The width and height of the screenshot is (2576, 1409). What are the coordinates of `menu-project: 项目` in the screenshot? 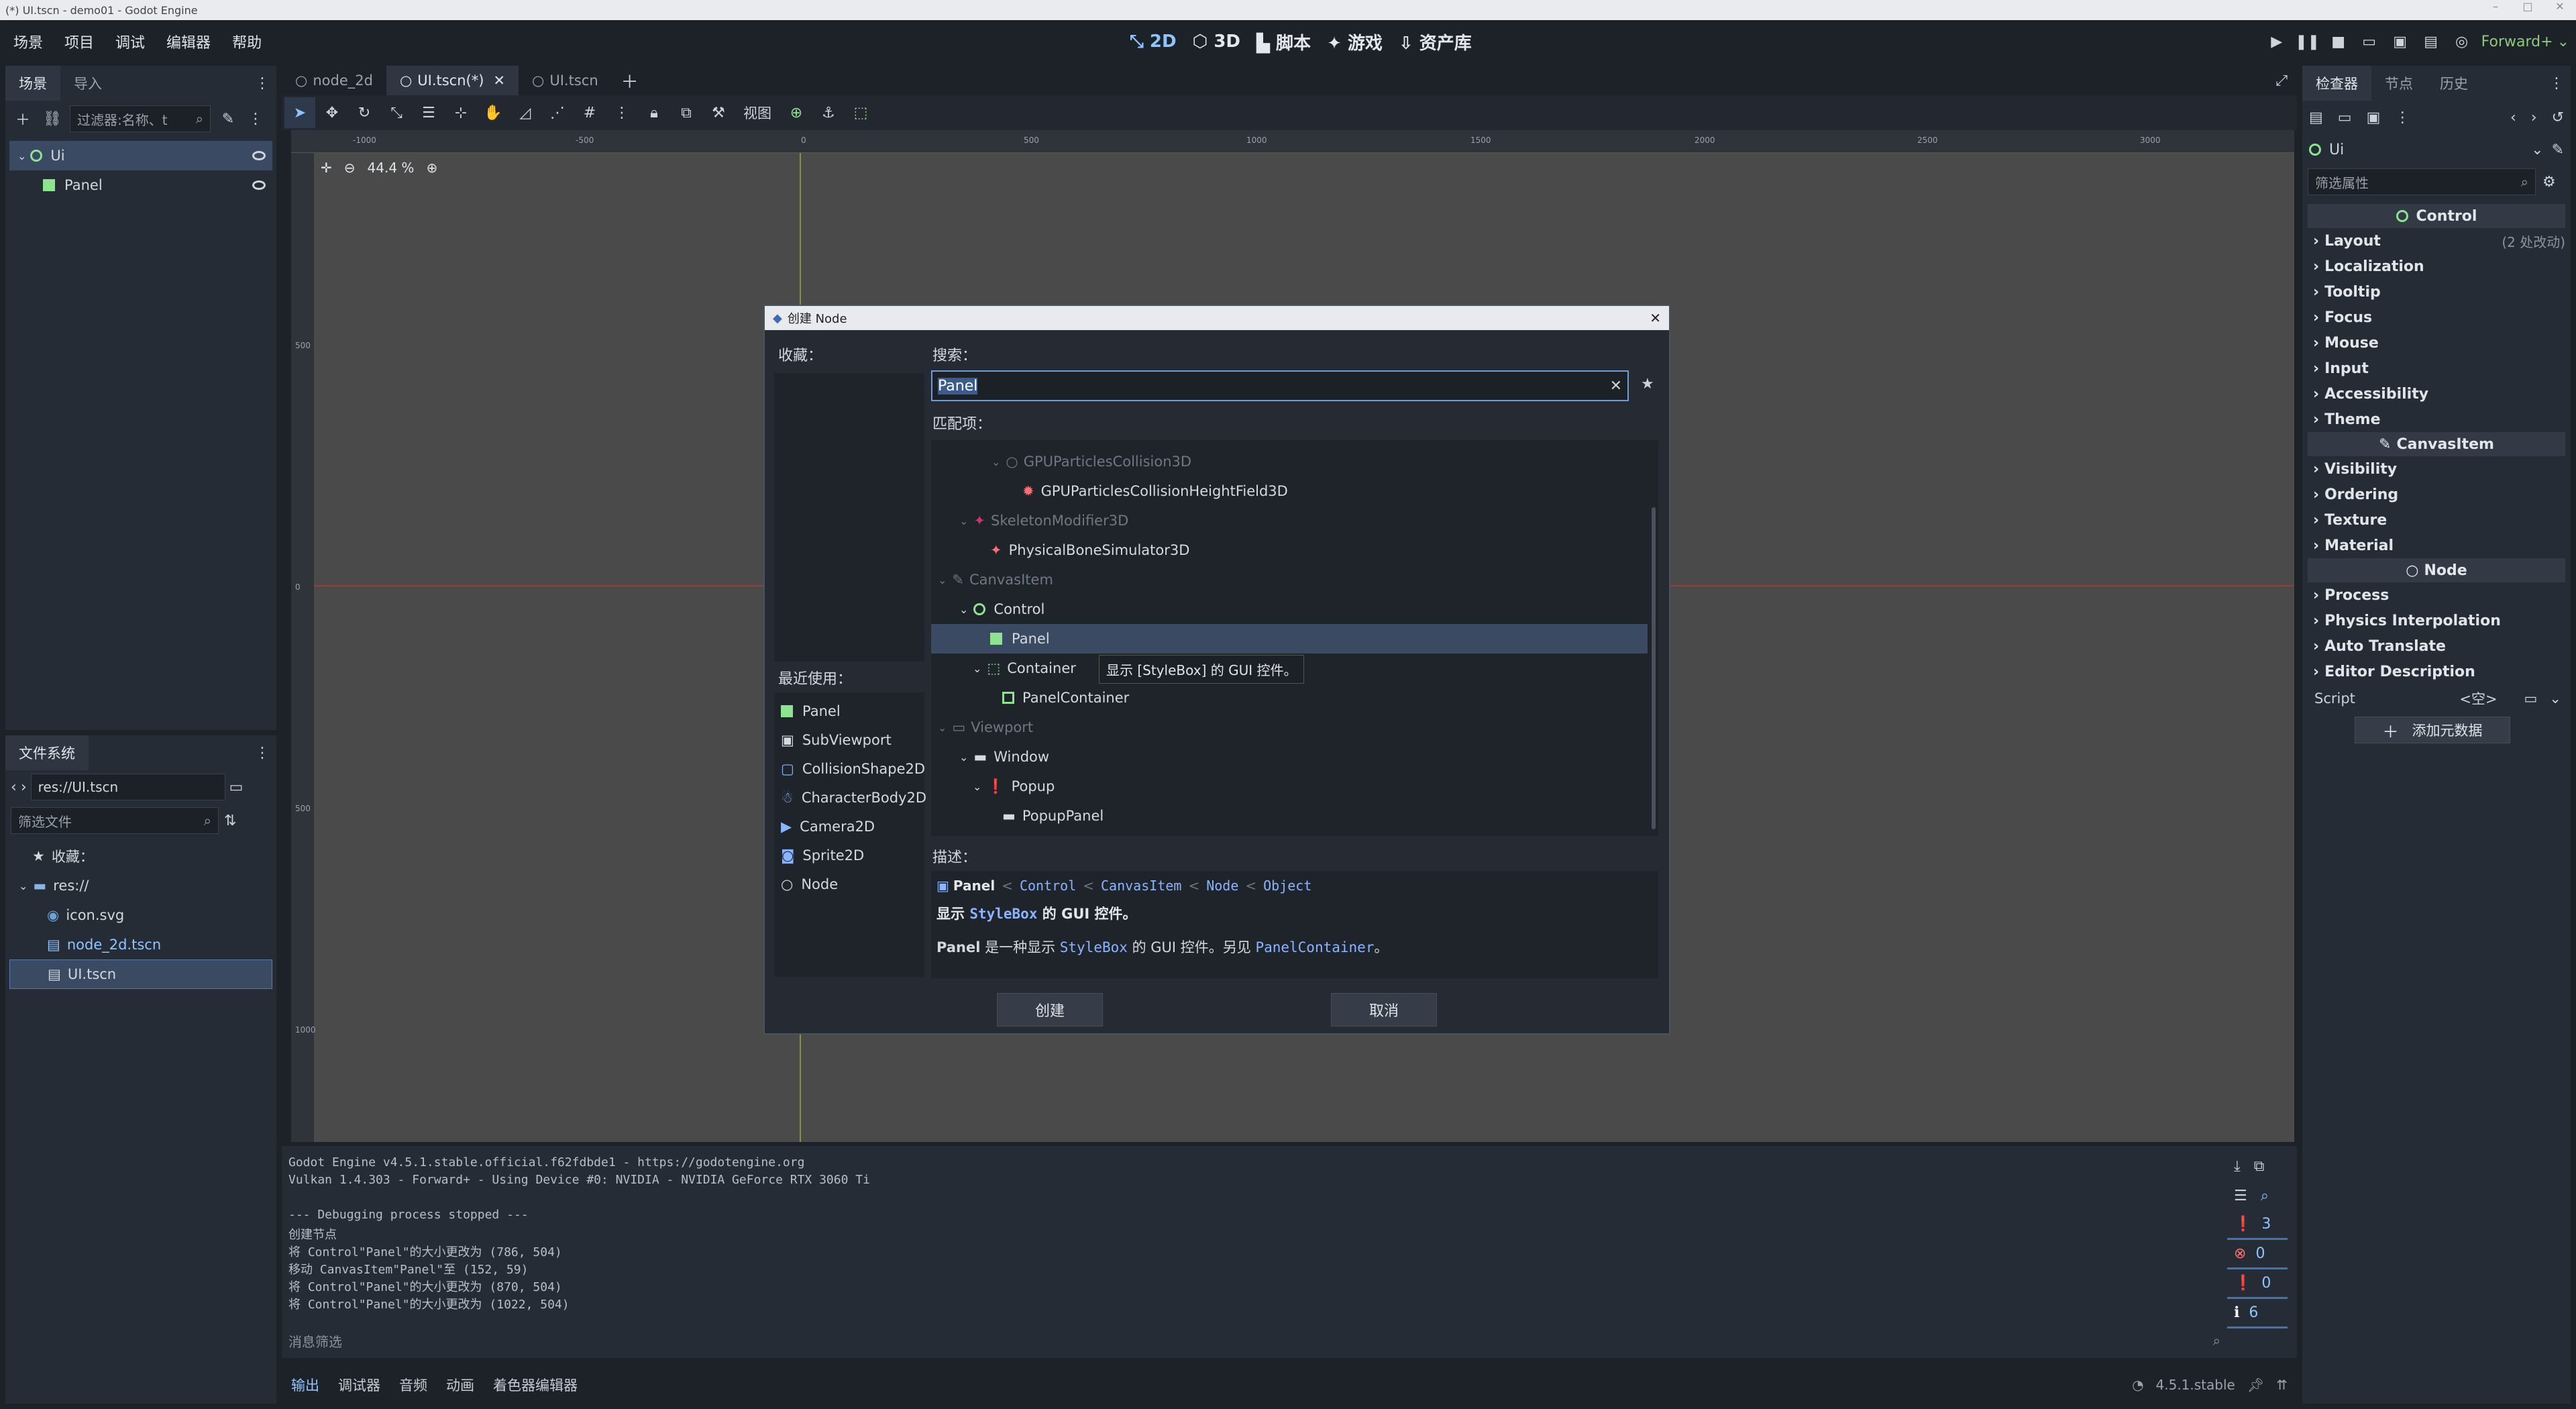 It's located at (79, 41).